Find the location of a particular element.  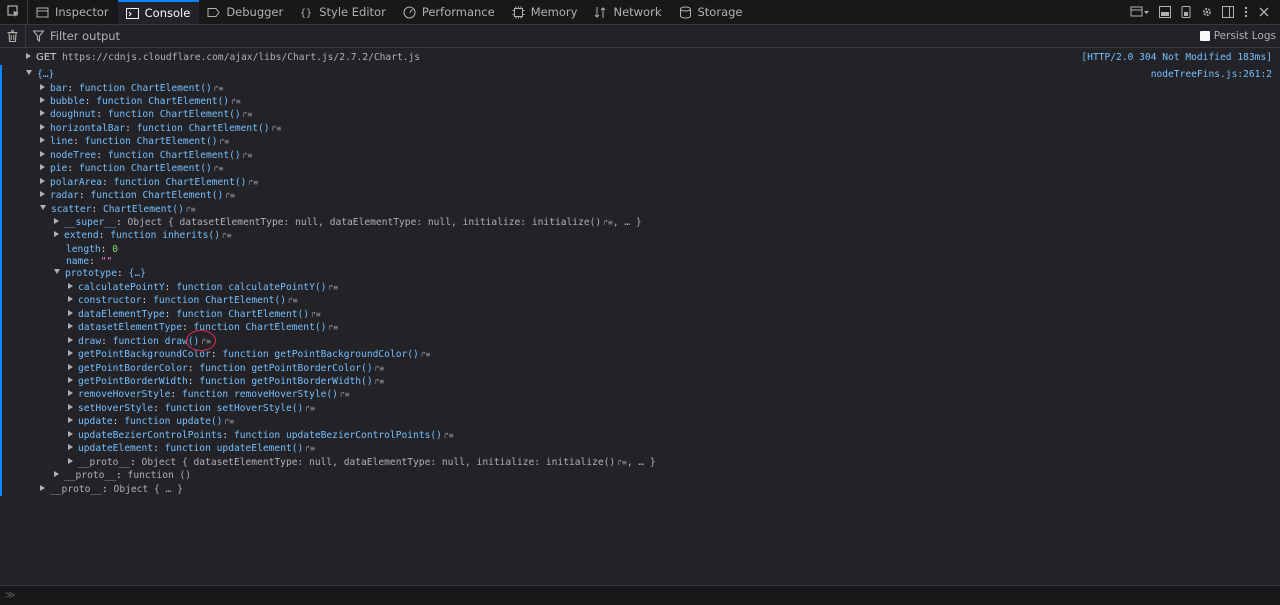

tree-entry-polarArea: polarArea: function ChartElement() ↱≡ is located at coordinates (149, 182).